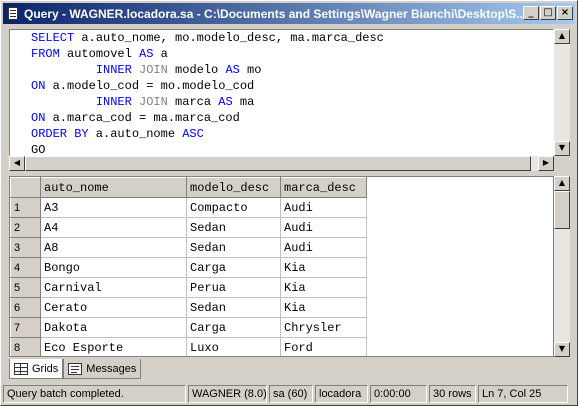 The width and height of the screenshot is (578, 406). What do you see at coordinates (233, 287) in the screenshot?
I see `table-cell: Perua` at bounding box center [233, 287].